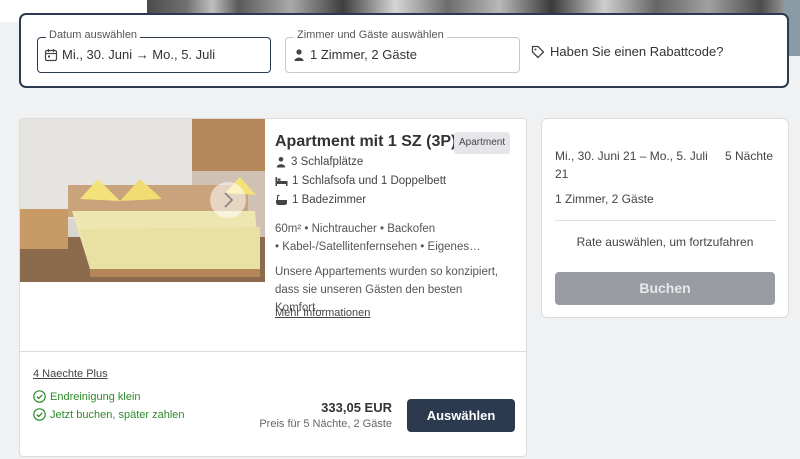 The width and height of the screenshot is (800, 459). What do you see at coordinates (369, 181) in the screenshot?
I see `feature-label: 1 Schlafsofa und 1 Doppelbett` at bounding box center [369, 181].